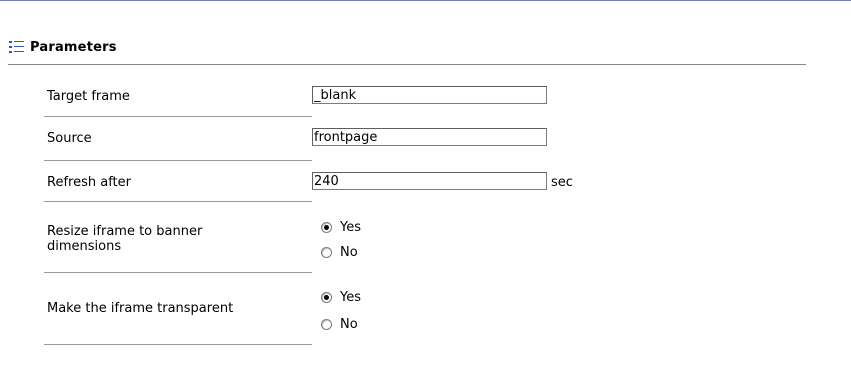 This screenshot has height=373, width=851. What do you see at coordinates (429, 95) in the screenshot?
I see `target-frame-input` at bounding box center [429, 95].